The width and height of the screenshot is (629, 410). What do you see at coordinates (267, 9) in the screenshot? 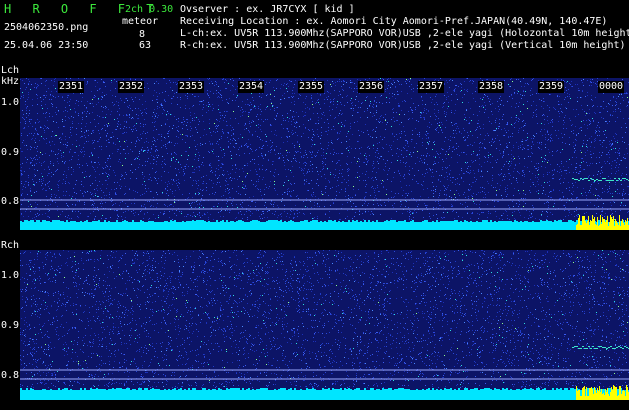
I see `observer-line: Ovserver : ex. JR7CYX [ kid ]` at bounding box center [267, 9].